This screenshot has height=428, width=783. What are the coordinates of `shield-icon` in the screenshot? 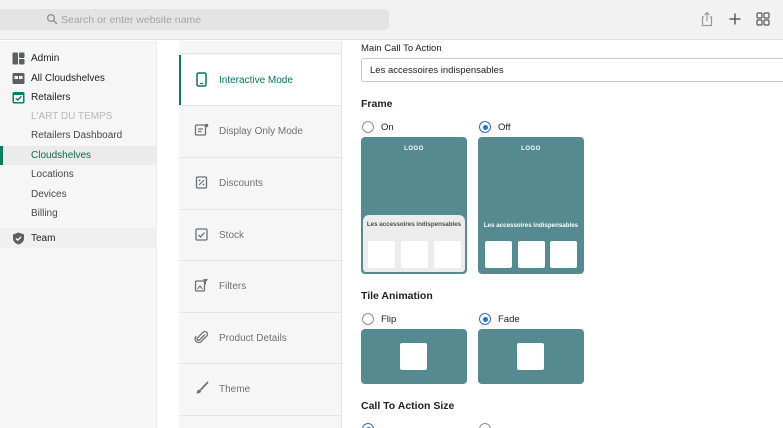 It's located at (18, 238).